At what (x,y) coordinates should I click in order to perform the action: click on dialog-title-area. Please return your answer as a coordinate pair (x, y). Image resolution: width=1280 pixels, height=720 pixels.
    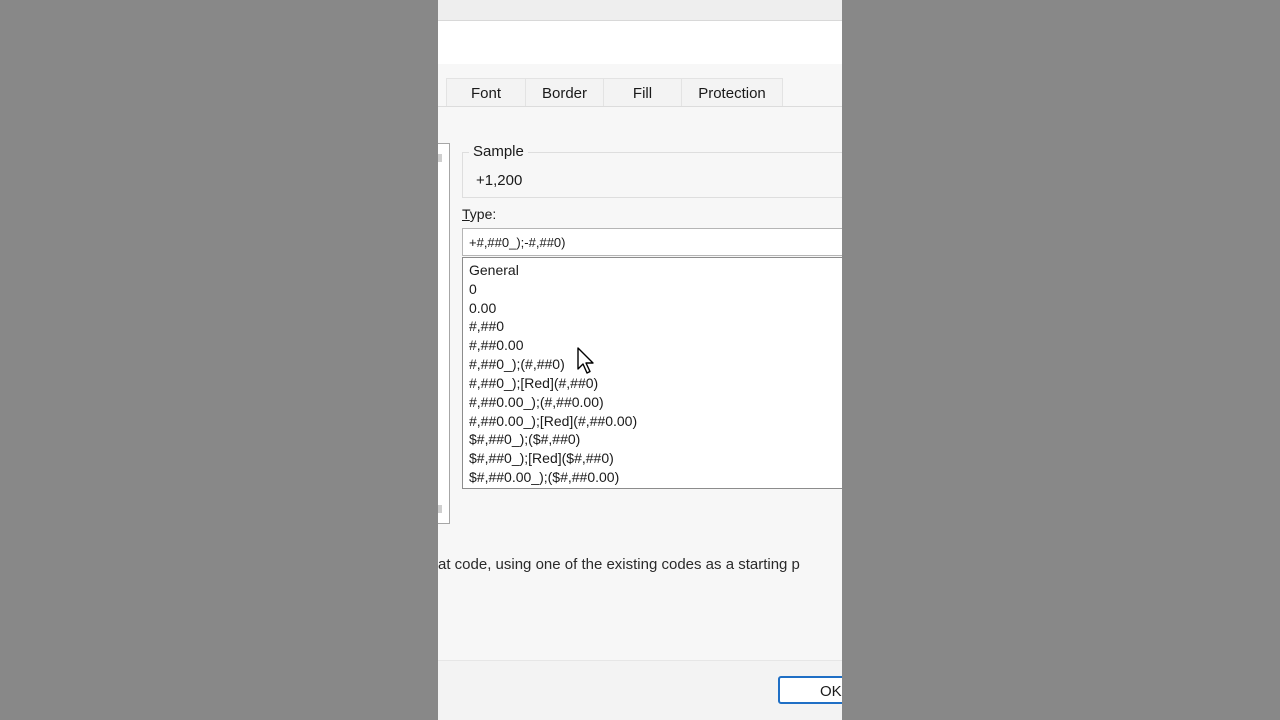
    Looking at the image, I should click on (640, 42).